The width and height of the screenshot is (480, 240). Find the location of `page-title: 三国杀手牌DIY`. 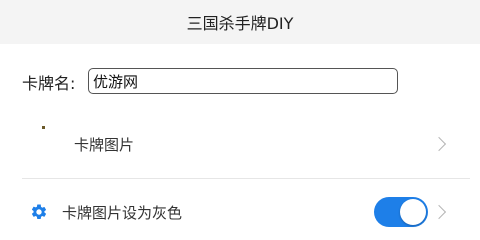

page-title: 三国杀手牌DIY is located at coordinates (240, 23).